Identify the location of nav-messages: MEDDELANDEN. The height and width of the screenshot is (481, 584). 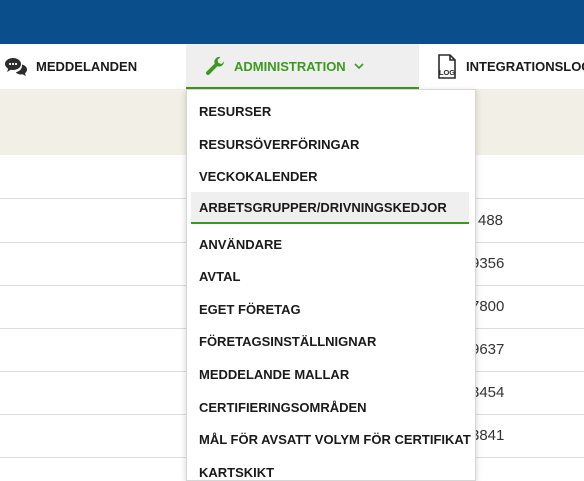
(68, 66).